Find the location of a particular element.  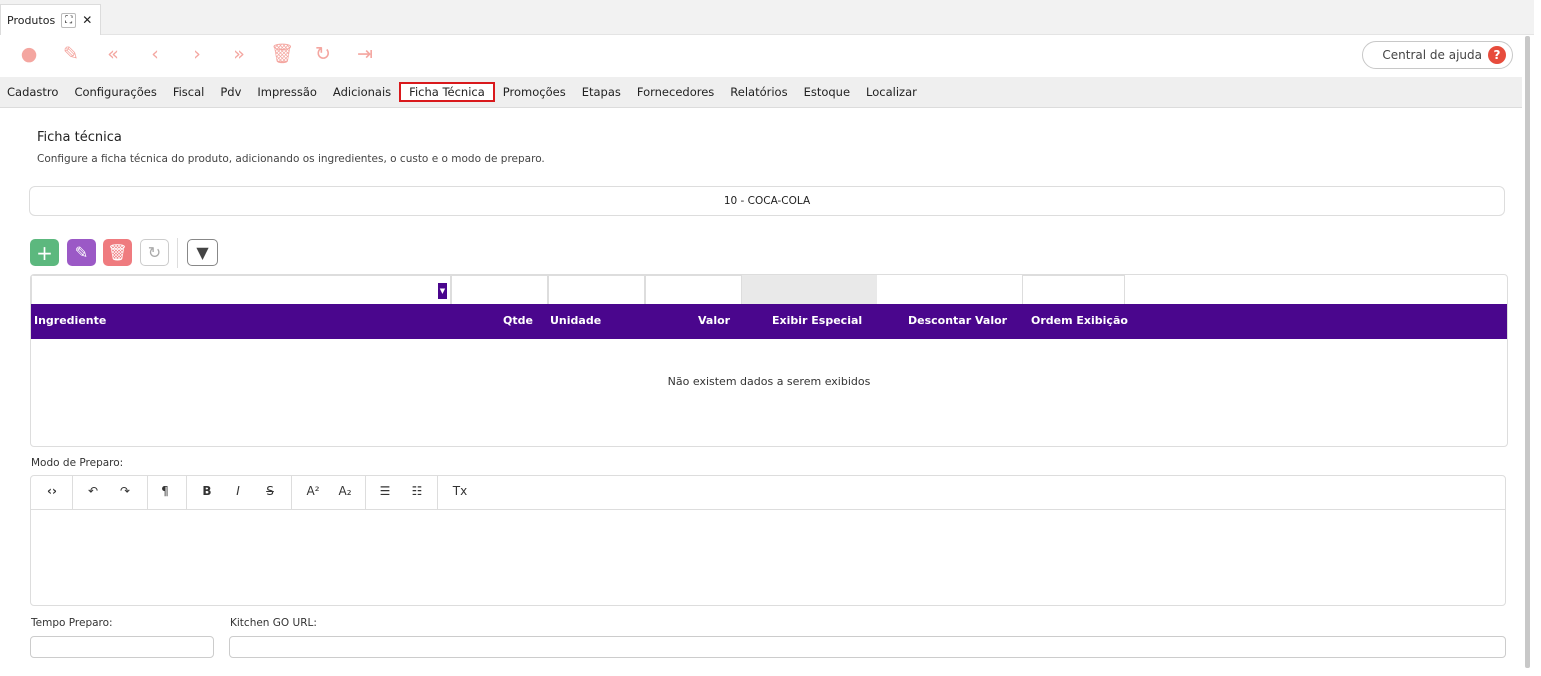

add-circle-icon: ● is located at coordinates (29, 54).